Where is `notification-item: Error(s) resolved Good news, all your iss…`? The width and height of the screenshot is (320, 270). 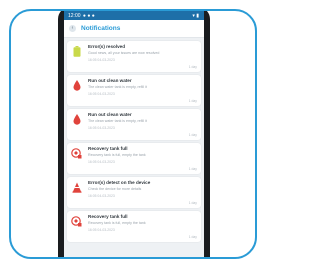
notification-item: Error(s) resolved Good news, all your iss… is located at coordinates (134, 56).